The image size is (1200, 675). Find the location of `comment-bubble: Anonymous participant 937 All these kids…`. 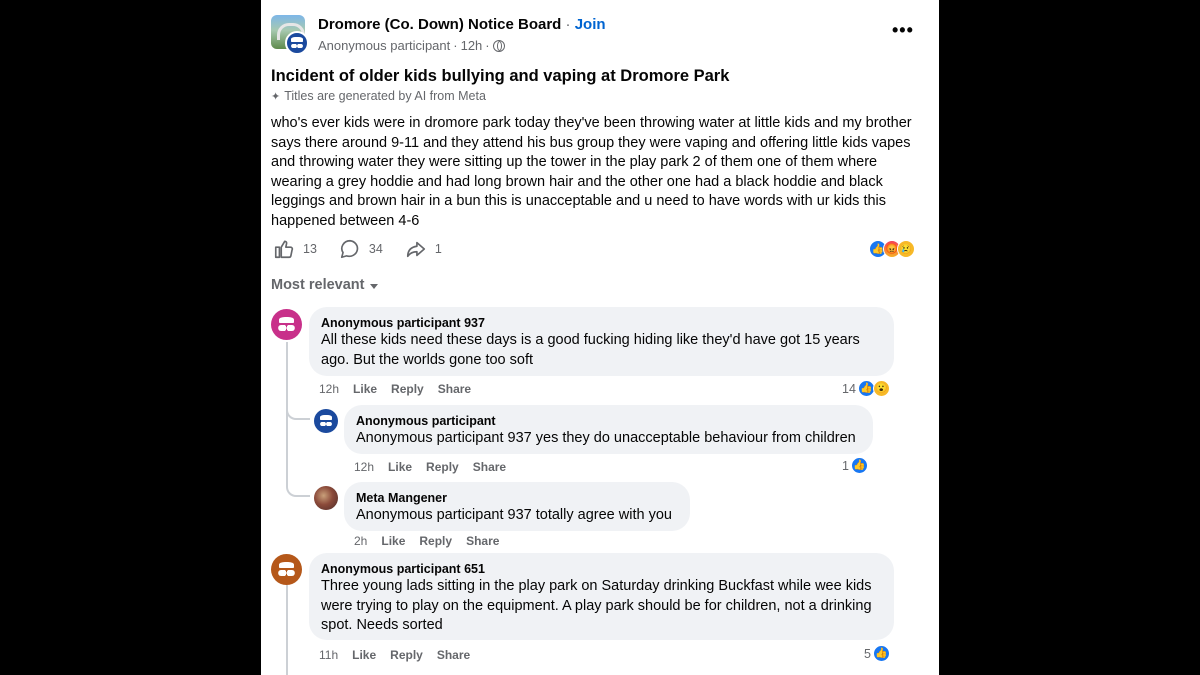

comment-bubble: Anonymous participant 937 All these kids… is located at coordinates (601, 341).